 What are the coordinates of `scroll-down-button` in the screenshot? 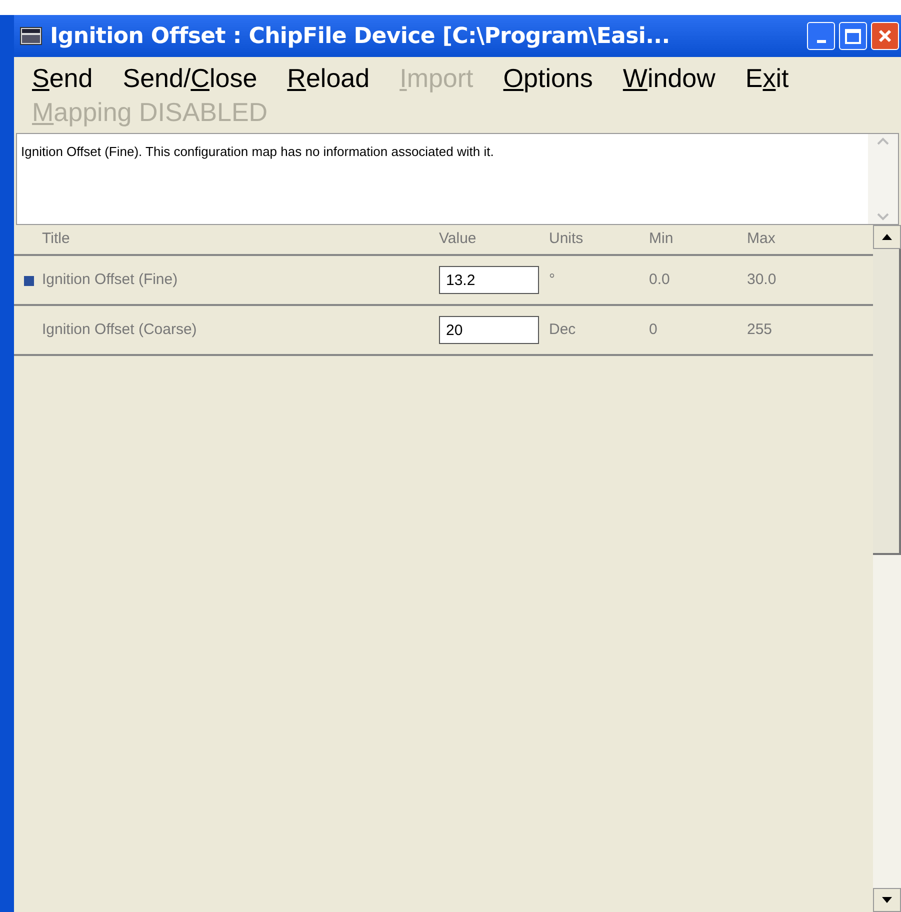 It's located at (887, 900).